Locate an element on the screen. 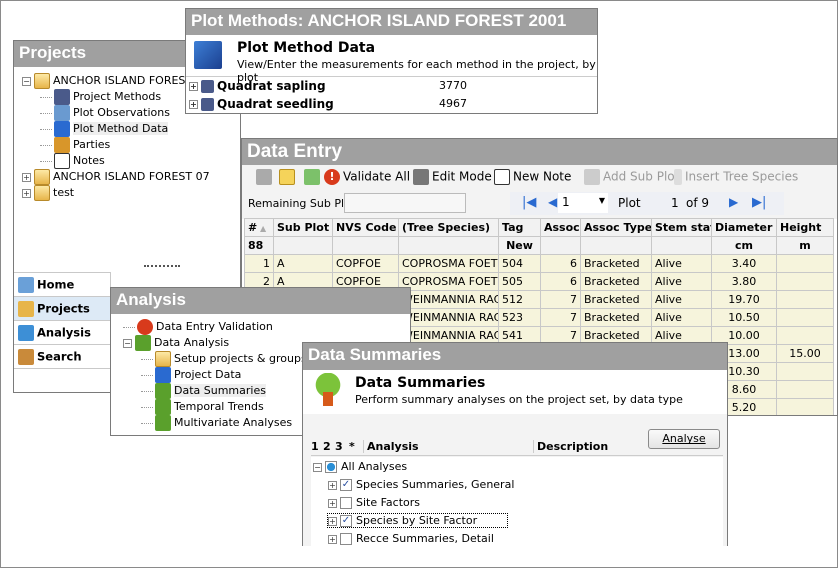 The height and width of the screenshot is (568, 838). tree-item: Project Data is located at coordinates (191, 375).